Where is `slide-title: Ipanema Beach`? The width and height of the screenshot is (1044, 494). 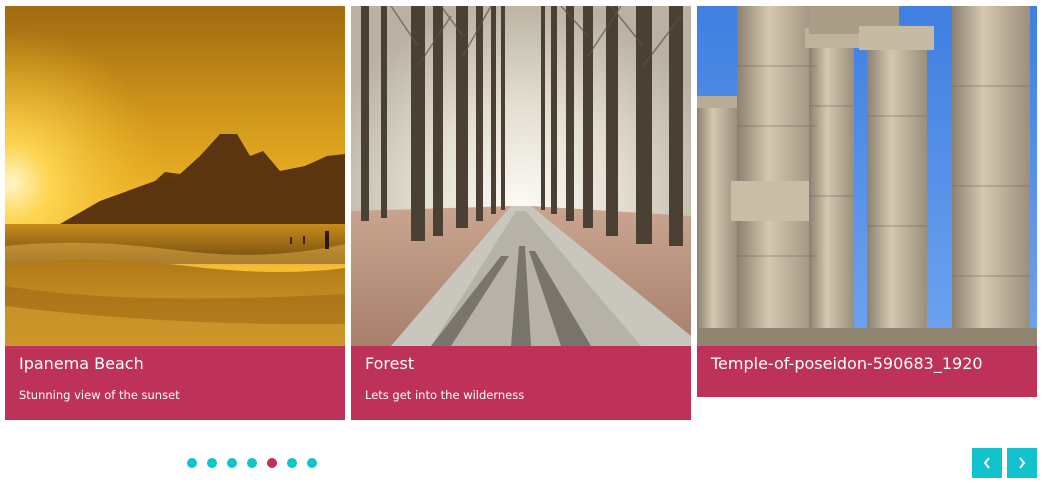 slide-title: Ipanema Beach is located at coordinates (81, 363).